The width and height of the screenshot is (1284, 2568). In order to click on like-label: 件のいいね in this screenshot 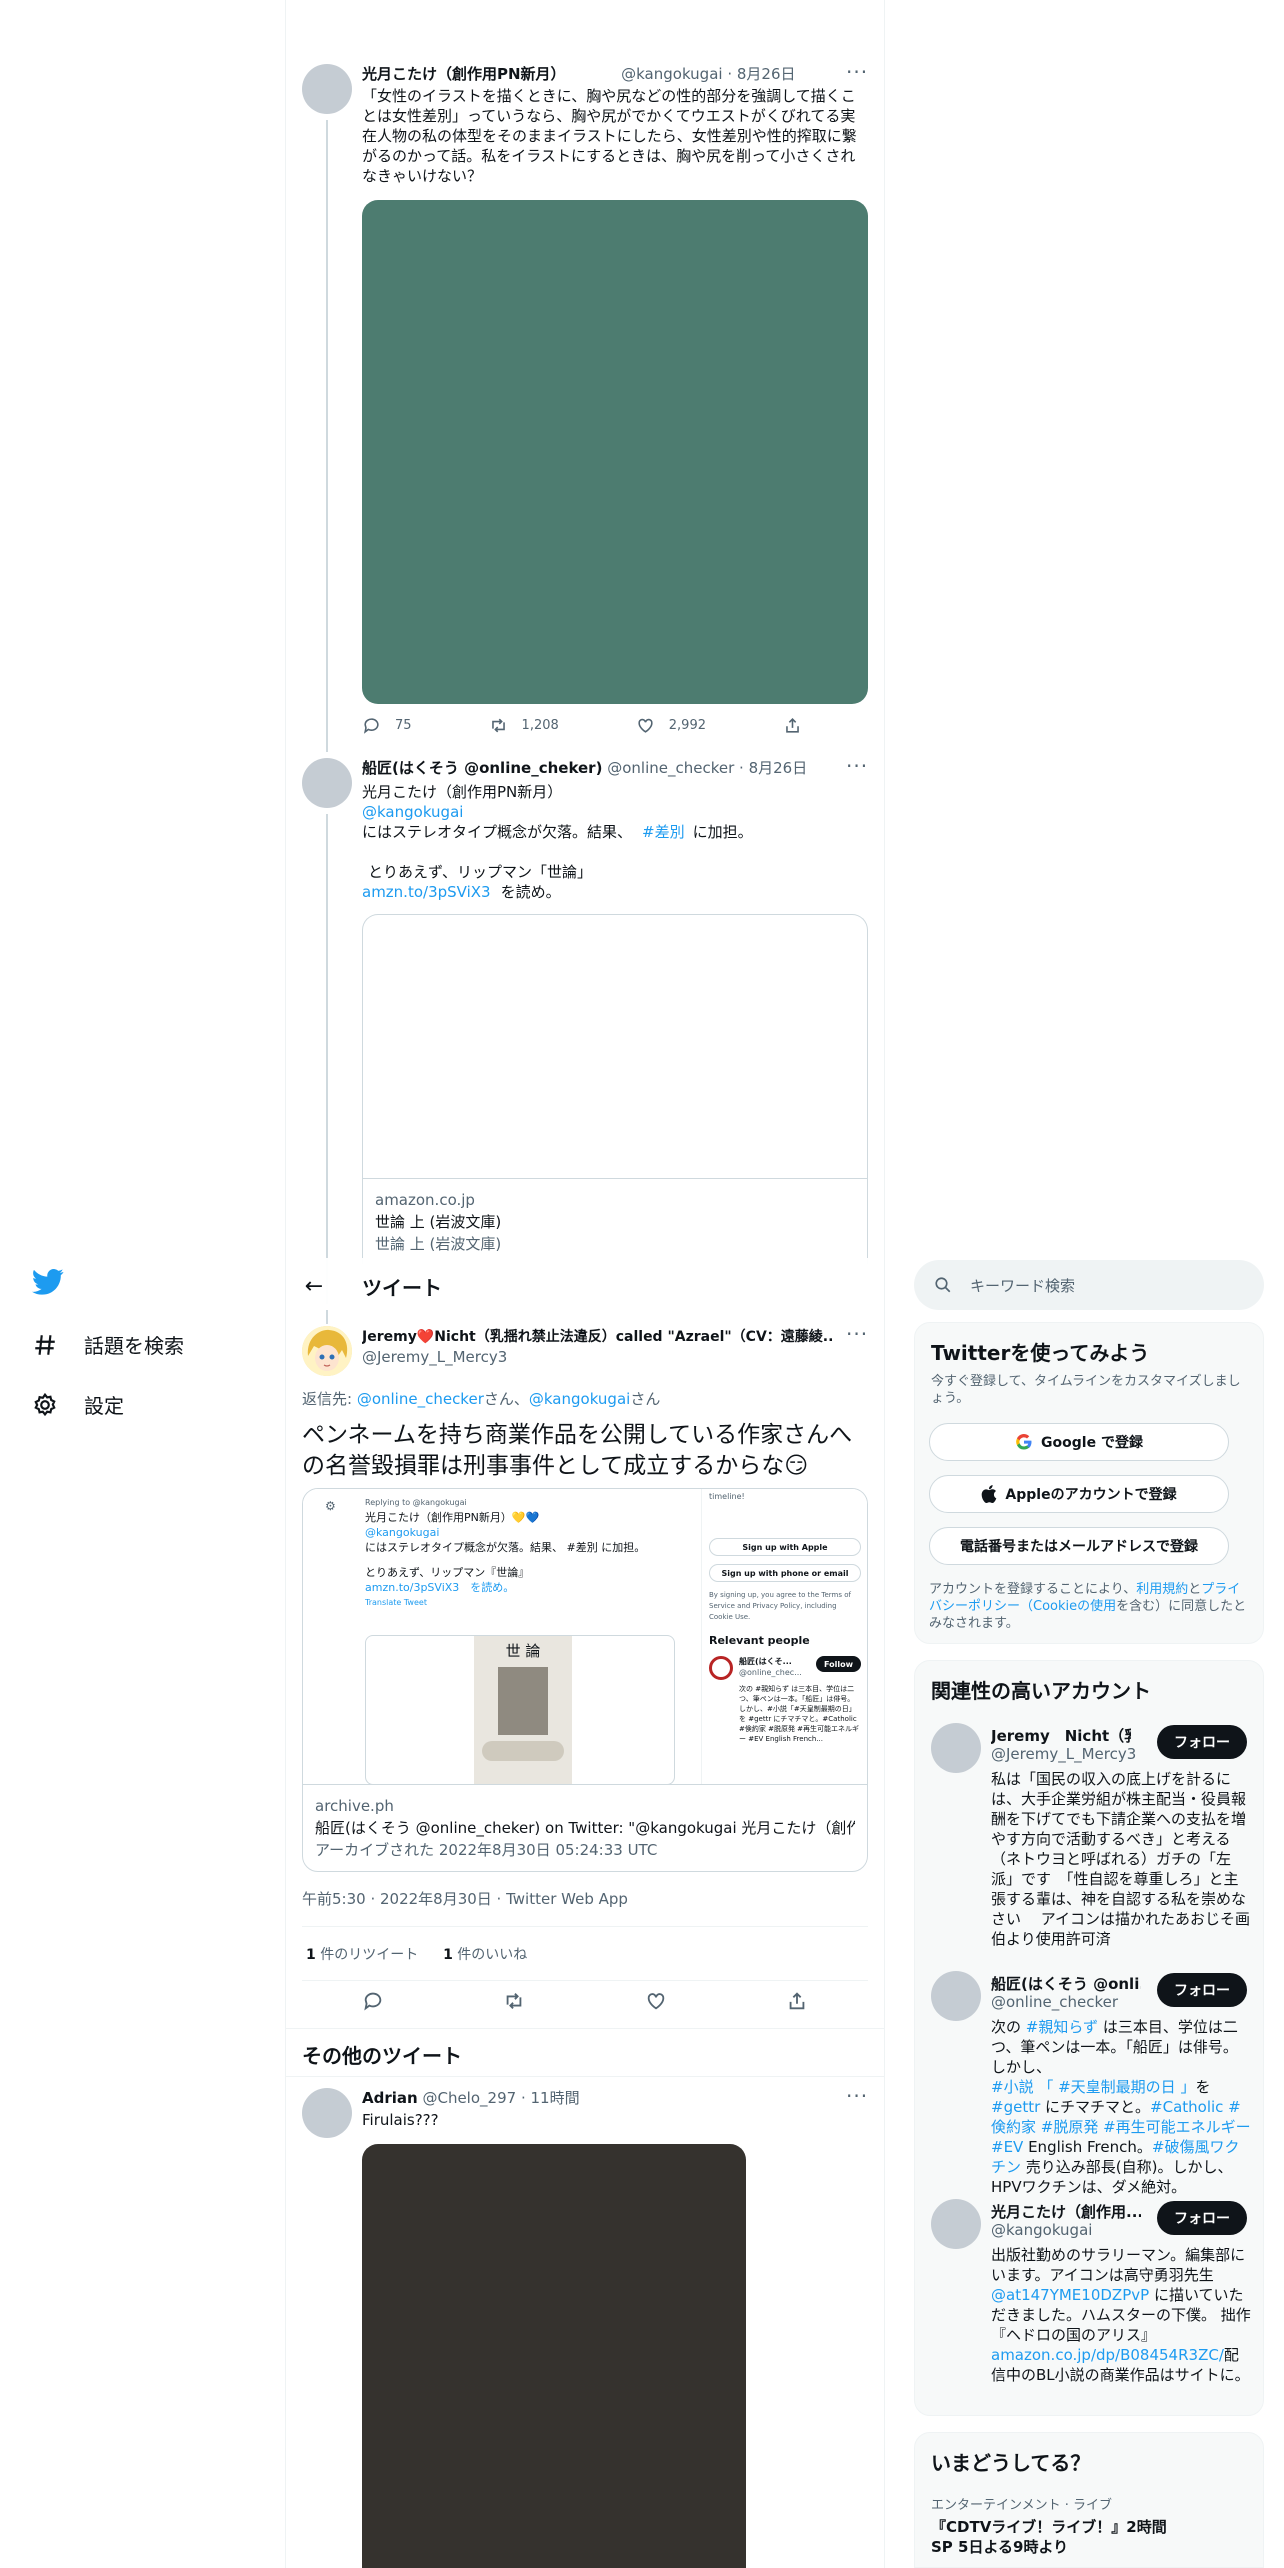, I will do `click(490, 1955)`.